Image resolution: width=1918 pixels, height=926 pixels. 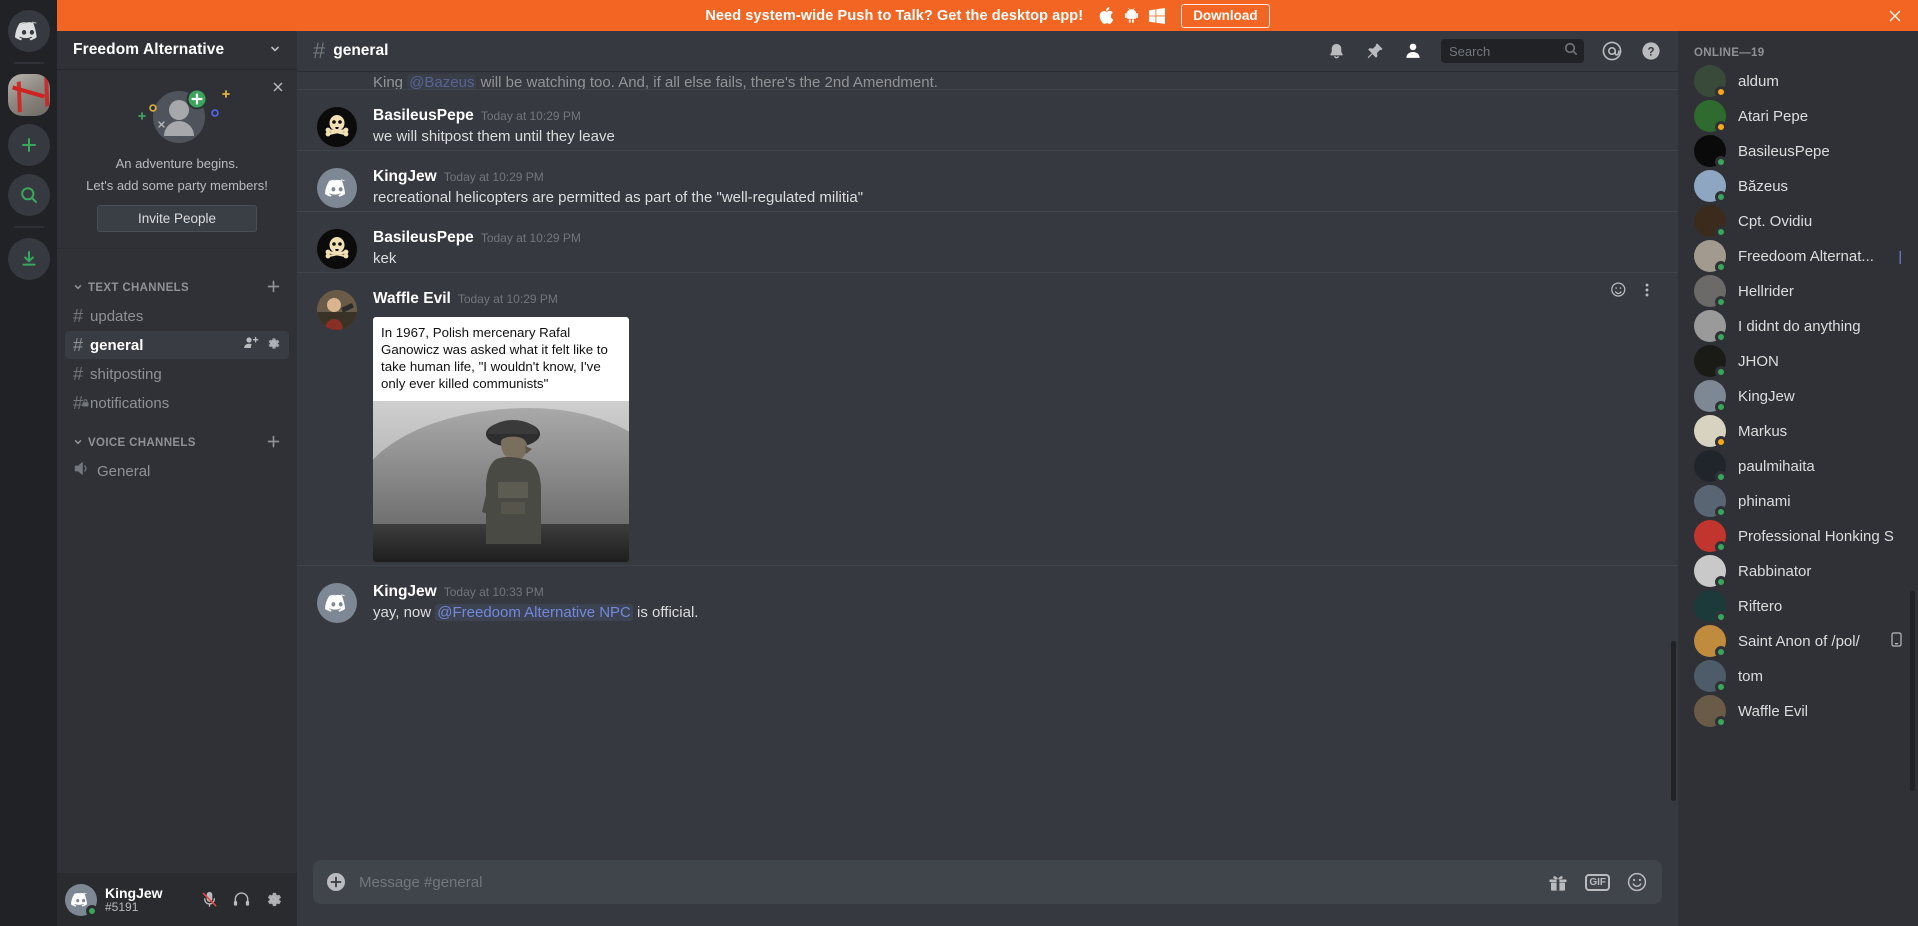 I want to click on member-list-item: Freedoom Alternat... |, so click(x=1798, y=256).